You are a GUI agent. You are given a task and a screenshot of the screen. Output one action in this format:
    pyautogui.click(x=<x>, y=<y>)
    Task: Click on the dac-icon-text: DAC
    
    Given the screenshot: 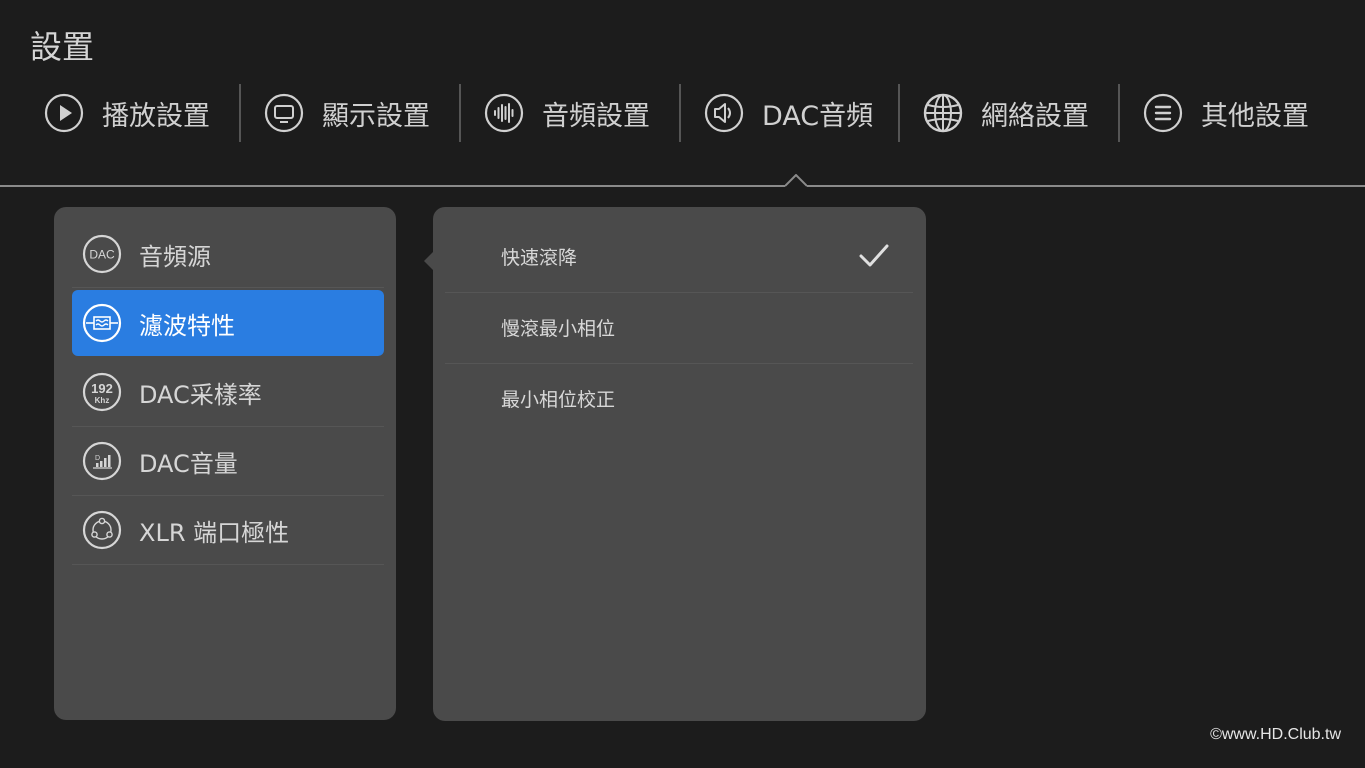 What is the action you would take?
    pyautogui.click(x=102, y=255)
    